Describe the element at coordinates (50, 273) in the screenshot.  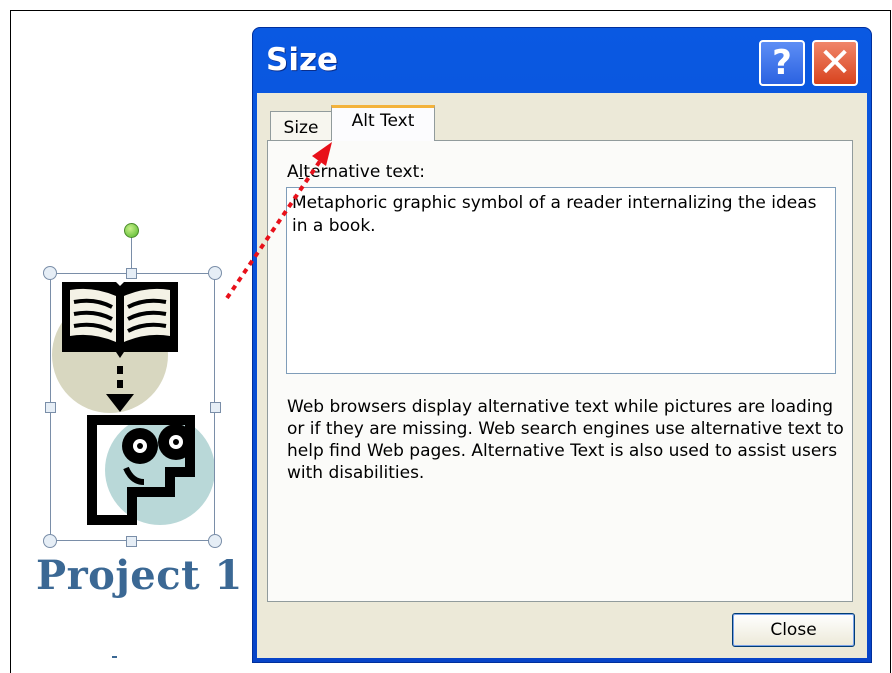
I see `resize-handle-top-left` at that location.